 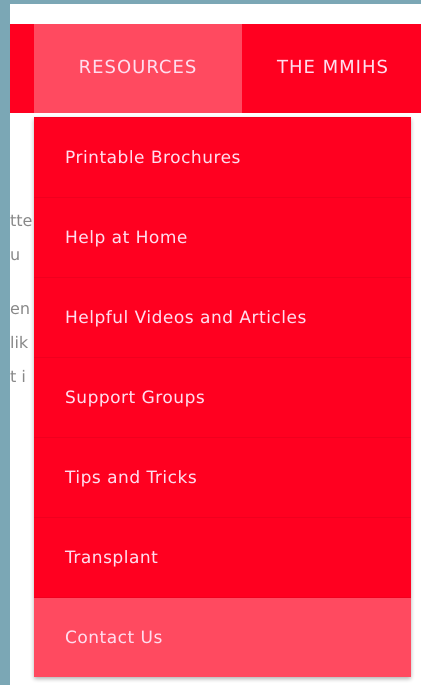 I want to click on body-text-fragment: t i, so click(x=18, y=377).